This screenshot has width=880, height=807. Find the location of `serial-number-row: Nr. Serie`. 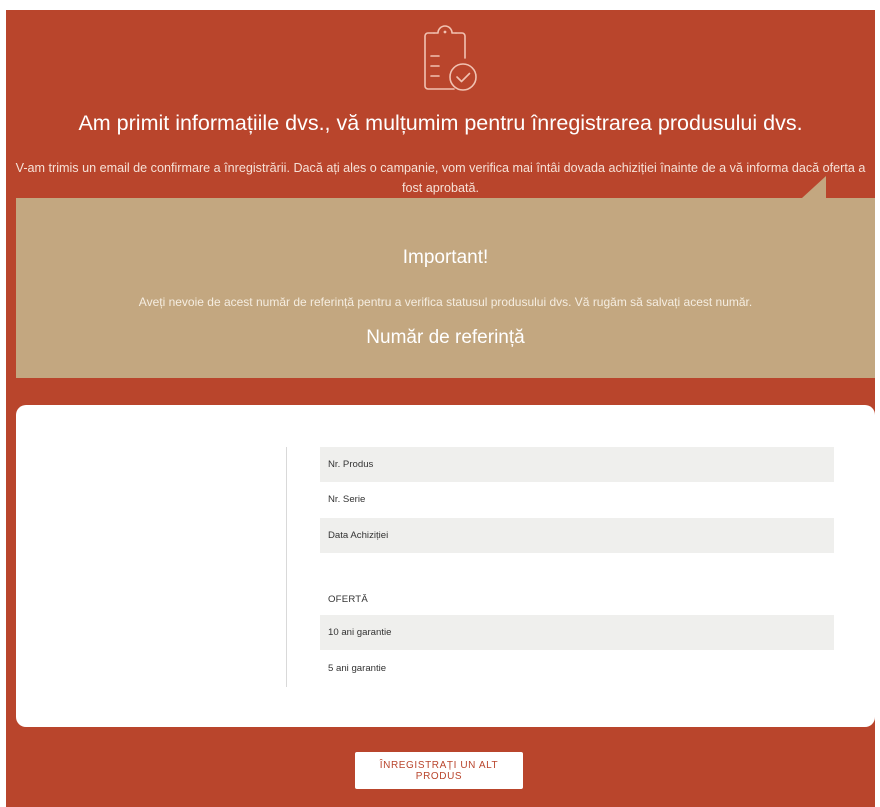

serial-number-row: Nr. Serie is located at coordinates (347, 499).